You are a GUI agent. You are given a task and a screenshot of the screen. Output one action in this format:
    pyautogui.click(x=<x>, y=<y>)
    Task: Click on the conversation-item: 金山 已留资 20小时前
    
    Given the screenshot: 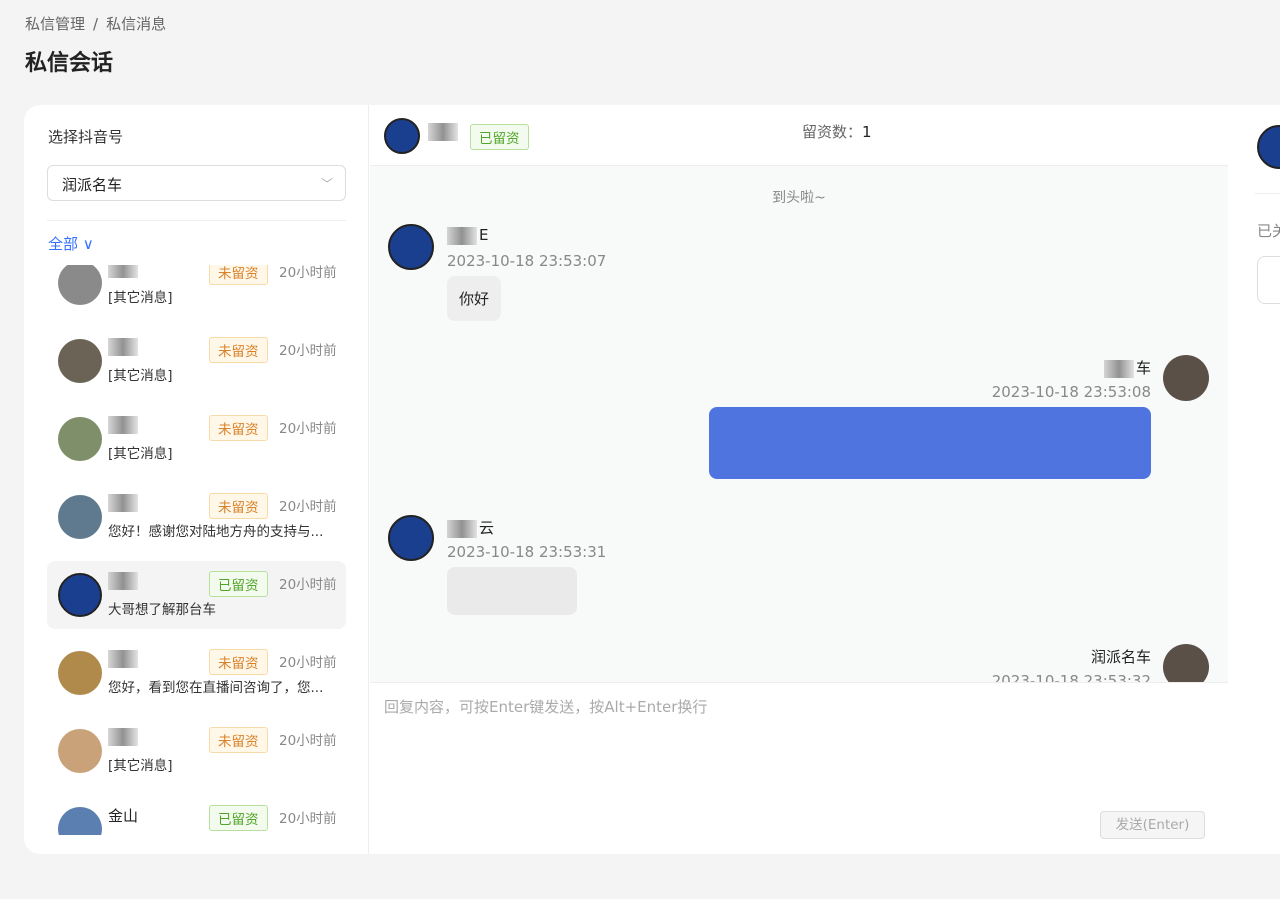 What is the action you would take?
    pyautogui.click(x=196, y=815)
    